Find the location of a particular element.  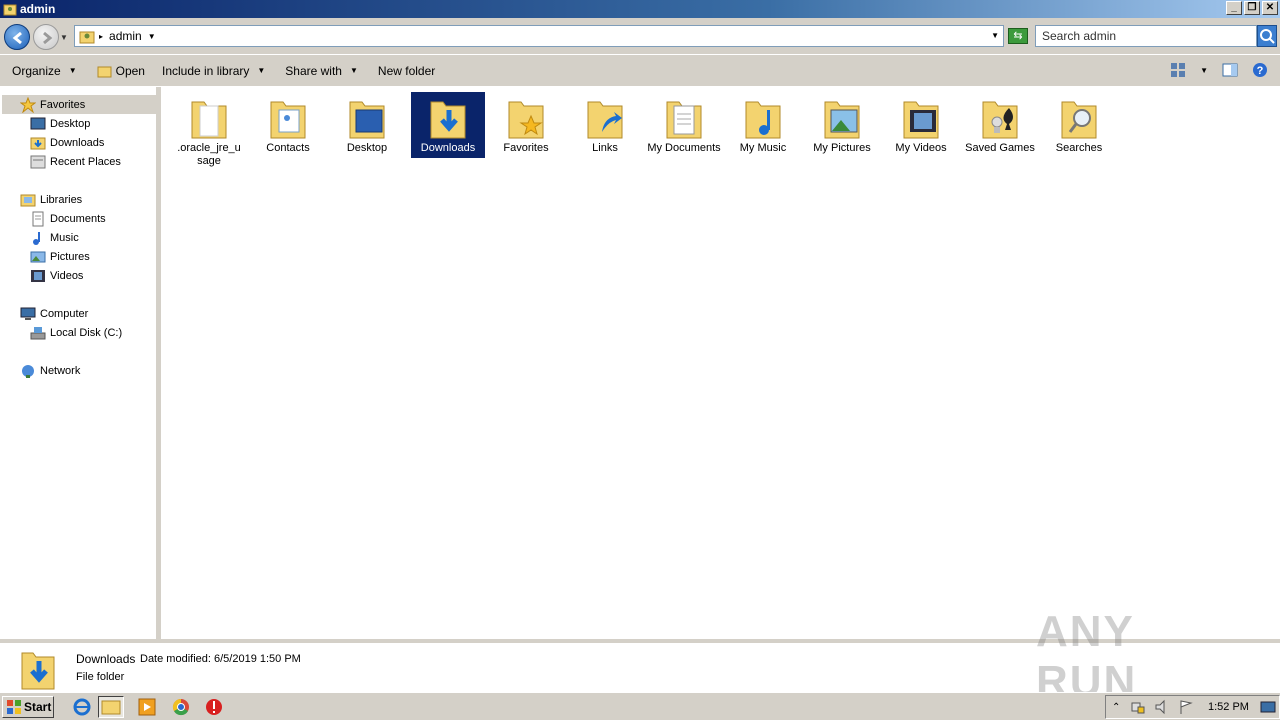

change-view-icon is located at coordinates (1178, 70).